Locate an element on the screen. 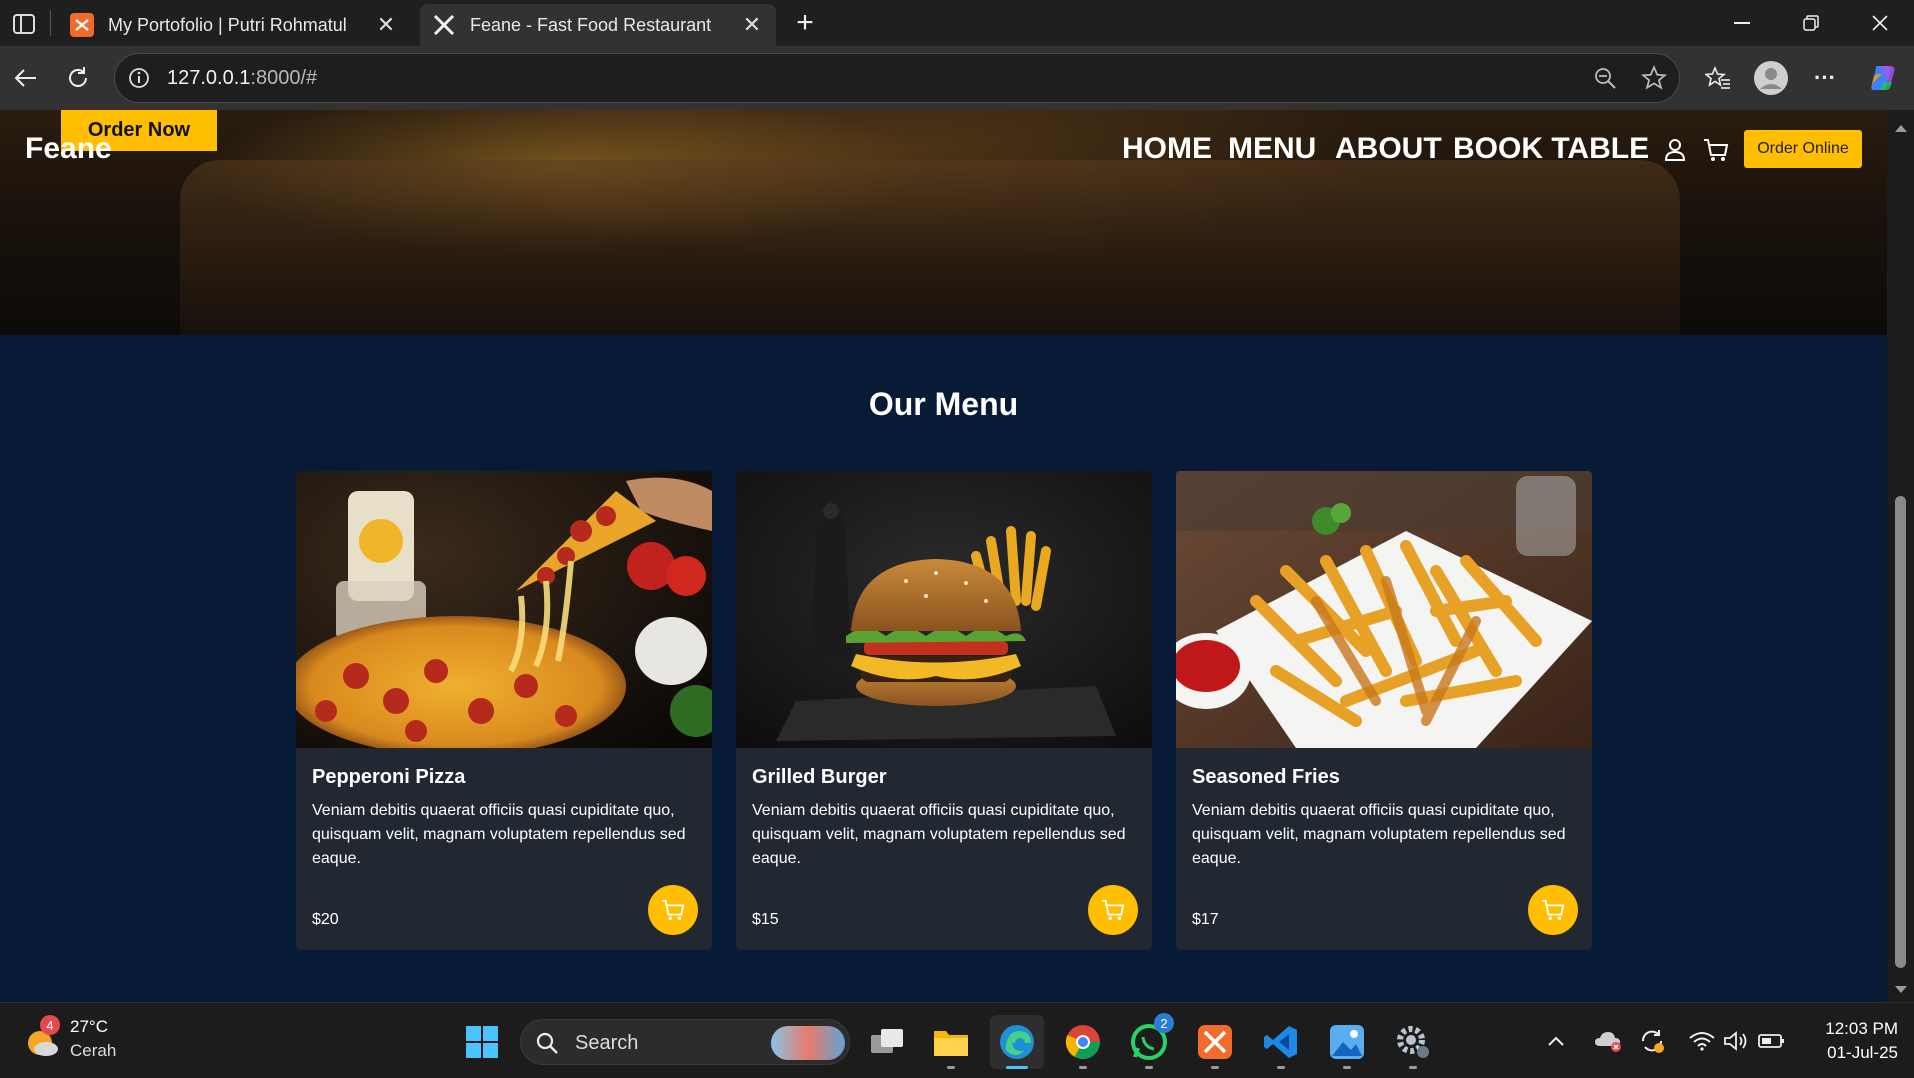  task-view-button is located at coordinates (887, 1042).